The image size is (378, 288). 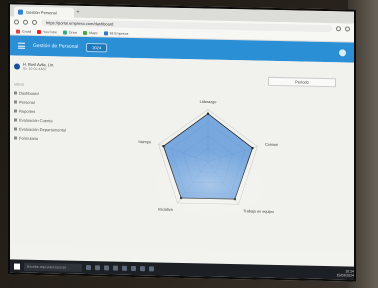 What do you see at coordinates (15, 102) in the screenshot?
I see `people-icon` at bounding box center [15, 102].